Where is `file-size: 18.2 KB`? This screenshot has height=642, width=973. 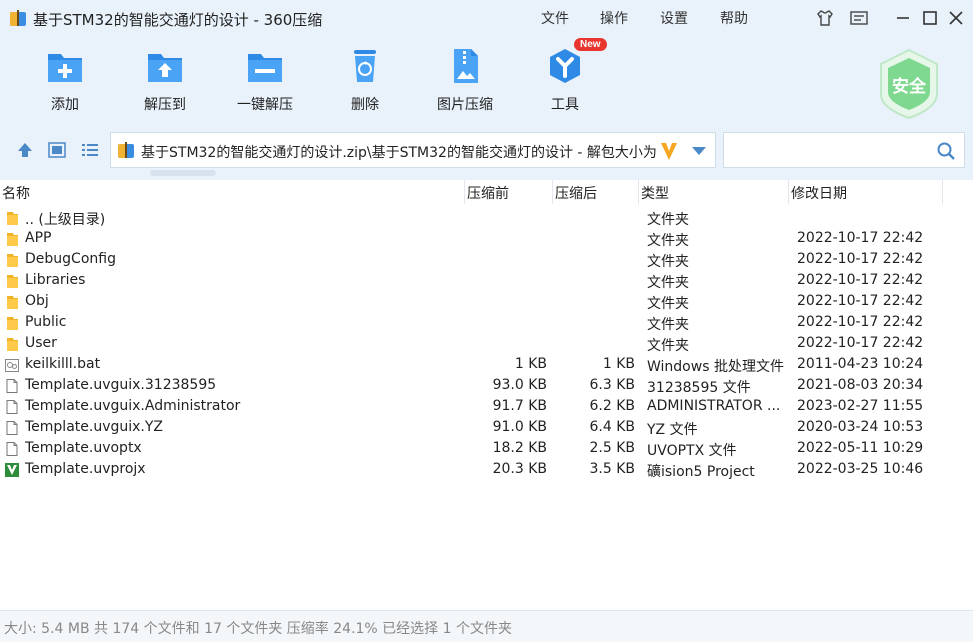
file-size: 18.2 KB is located at coordinates (519, 448).